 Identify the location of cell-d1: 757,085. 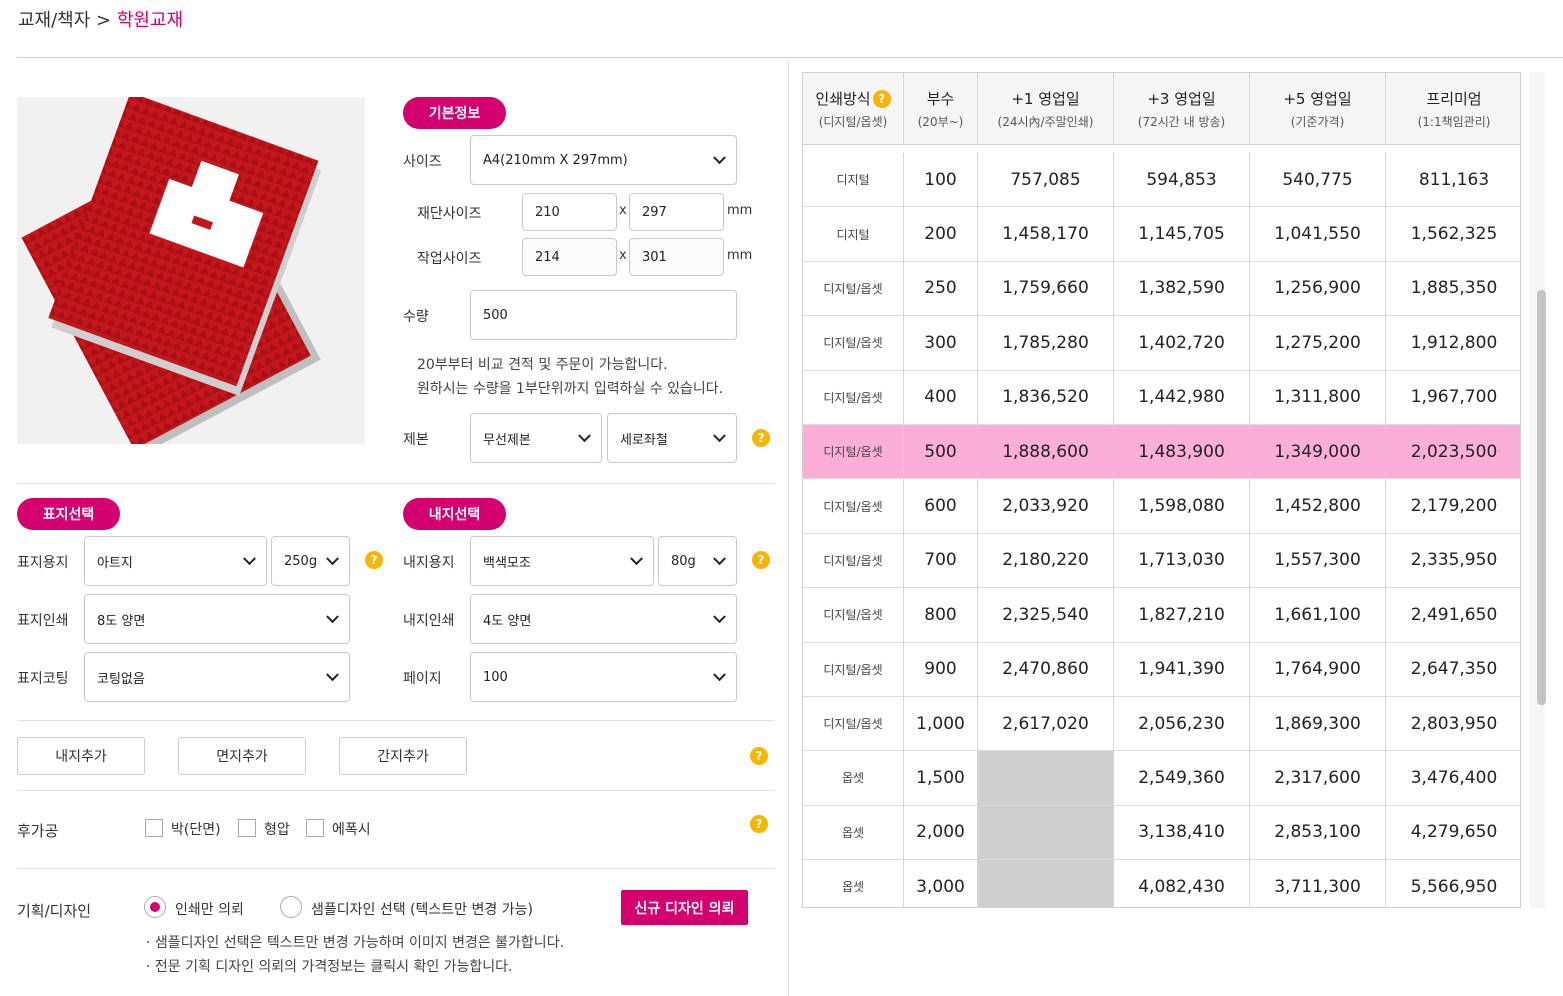
(1046, 180).